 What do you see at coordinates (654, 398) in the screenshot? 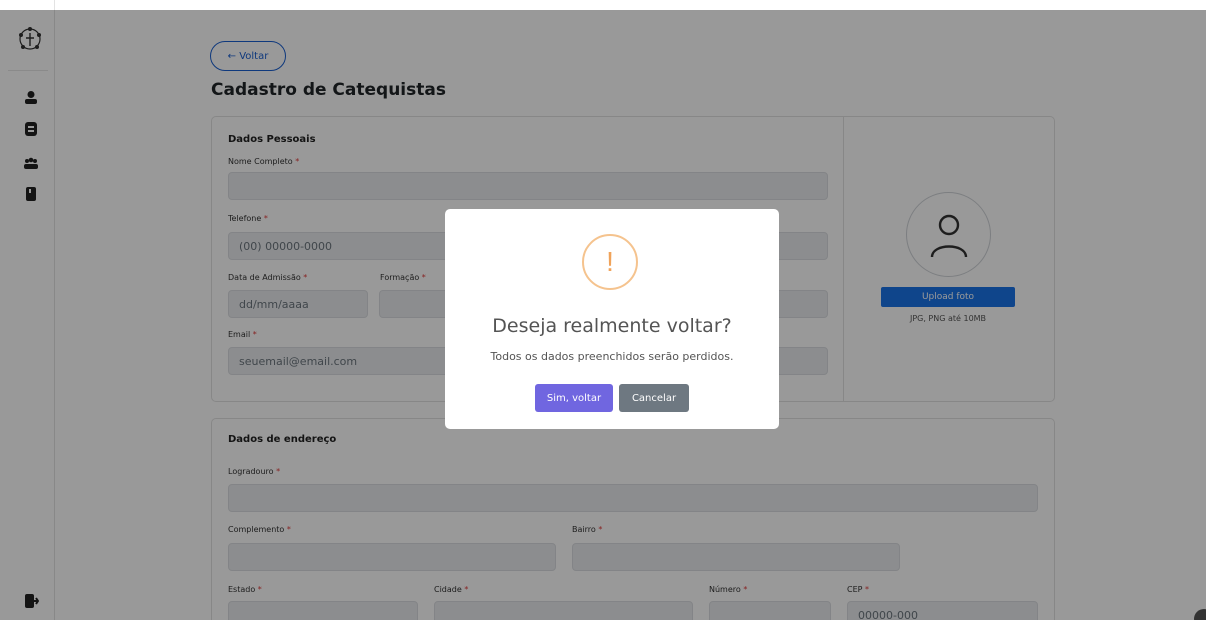
I see `cancel-button: Cancelar` at bounding box center [654, 398].